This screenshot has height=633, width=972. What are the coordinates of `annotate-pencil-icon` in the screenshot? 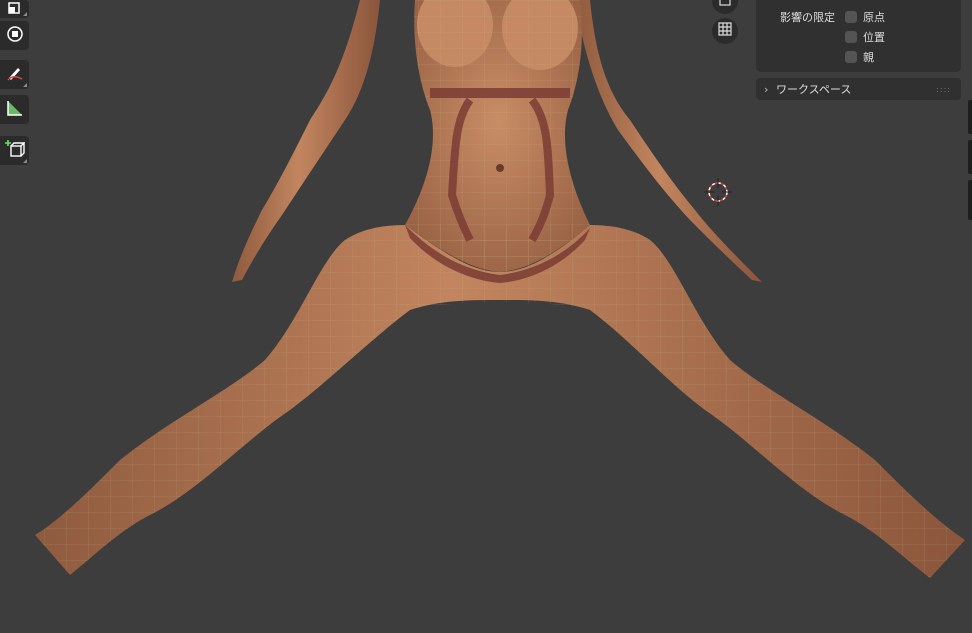 It's located at (15, 75).